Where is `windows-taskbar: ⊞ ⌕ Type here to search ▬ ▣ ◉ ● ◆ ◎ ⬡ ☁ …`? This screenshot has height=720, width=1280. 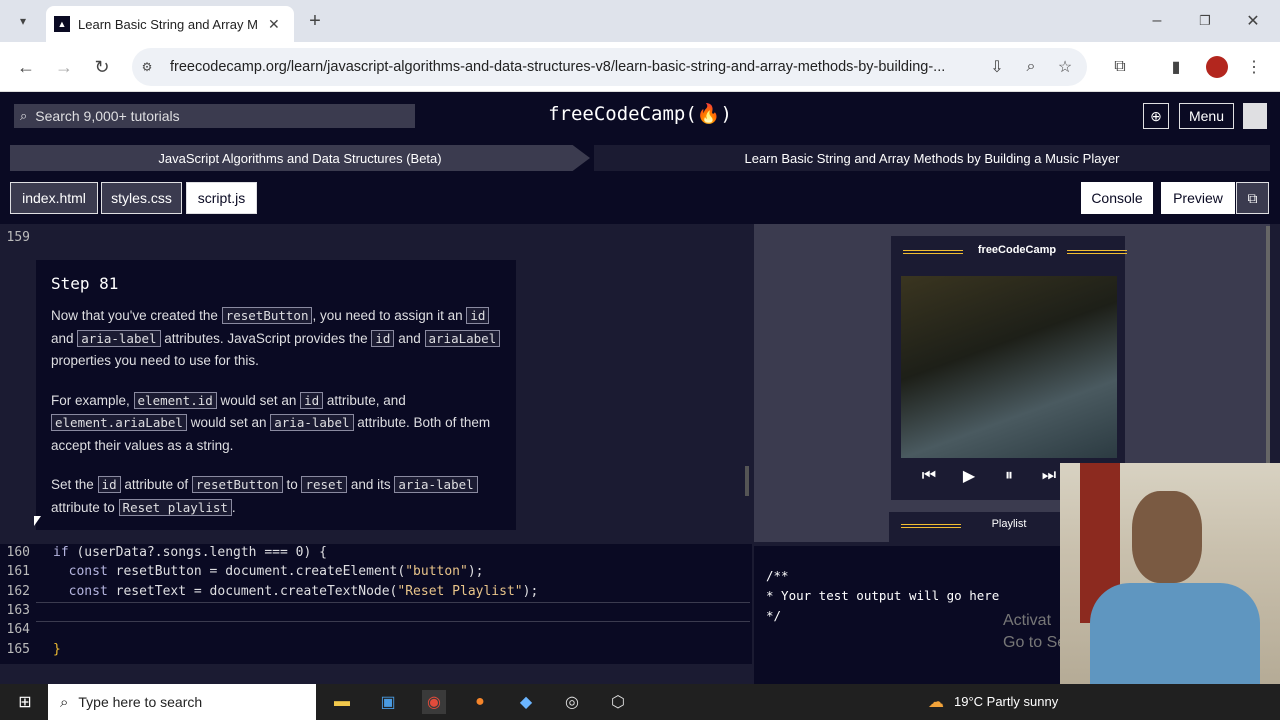 windows-taskbar: ⊞ ⌕ Type here to search ▬ ▣ ◉ ● ◆ ◎ ⬡ ☁ … is located at coordinates (640, 702).